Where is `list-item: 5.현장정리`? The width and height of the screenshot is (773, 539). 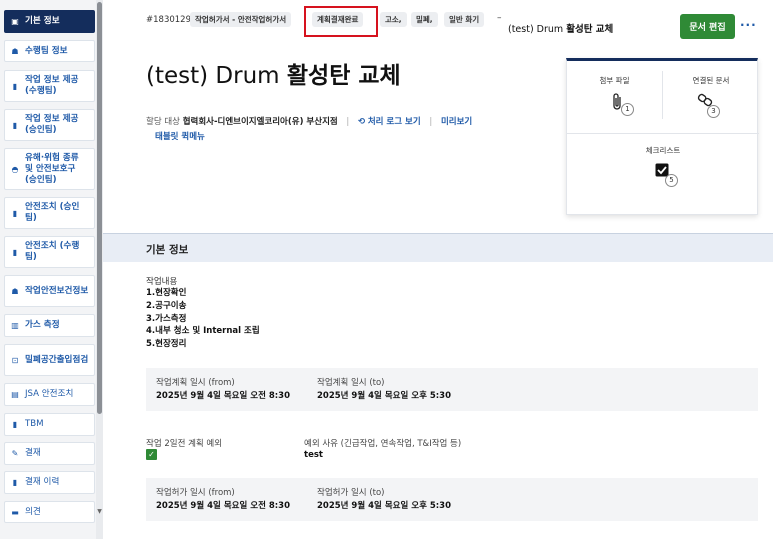
list-item: 5.현장정리 is located at coordinates (166, 344).